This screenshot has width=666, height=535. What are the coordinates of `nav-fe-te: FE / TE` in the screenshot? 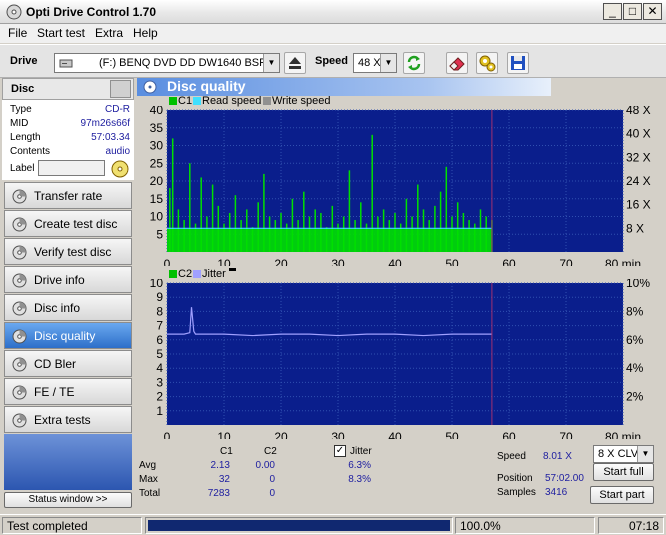 It's located at (68, 391).